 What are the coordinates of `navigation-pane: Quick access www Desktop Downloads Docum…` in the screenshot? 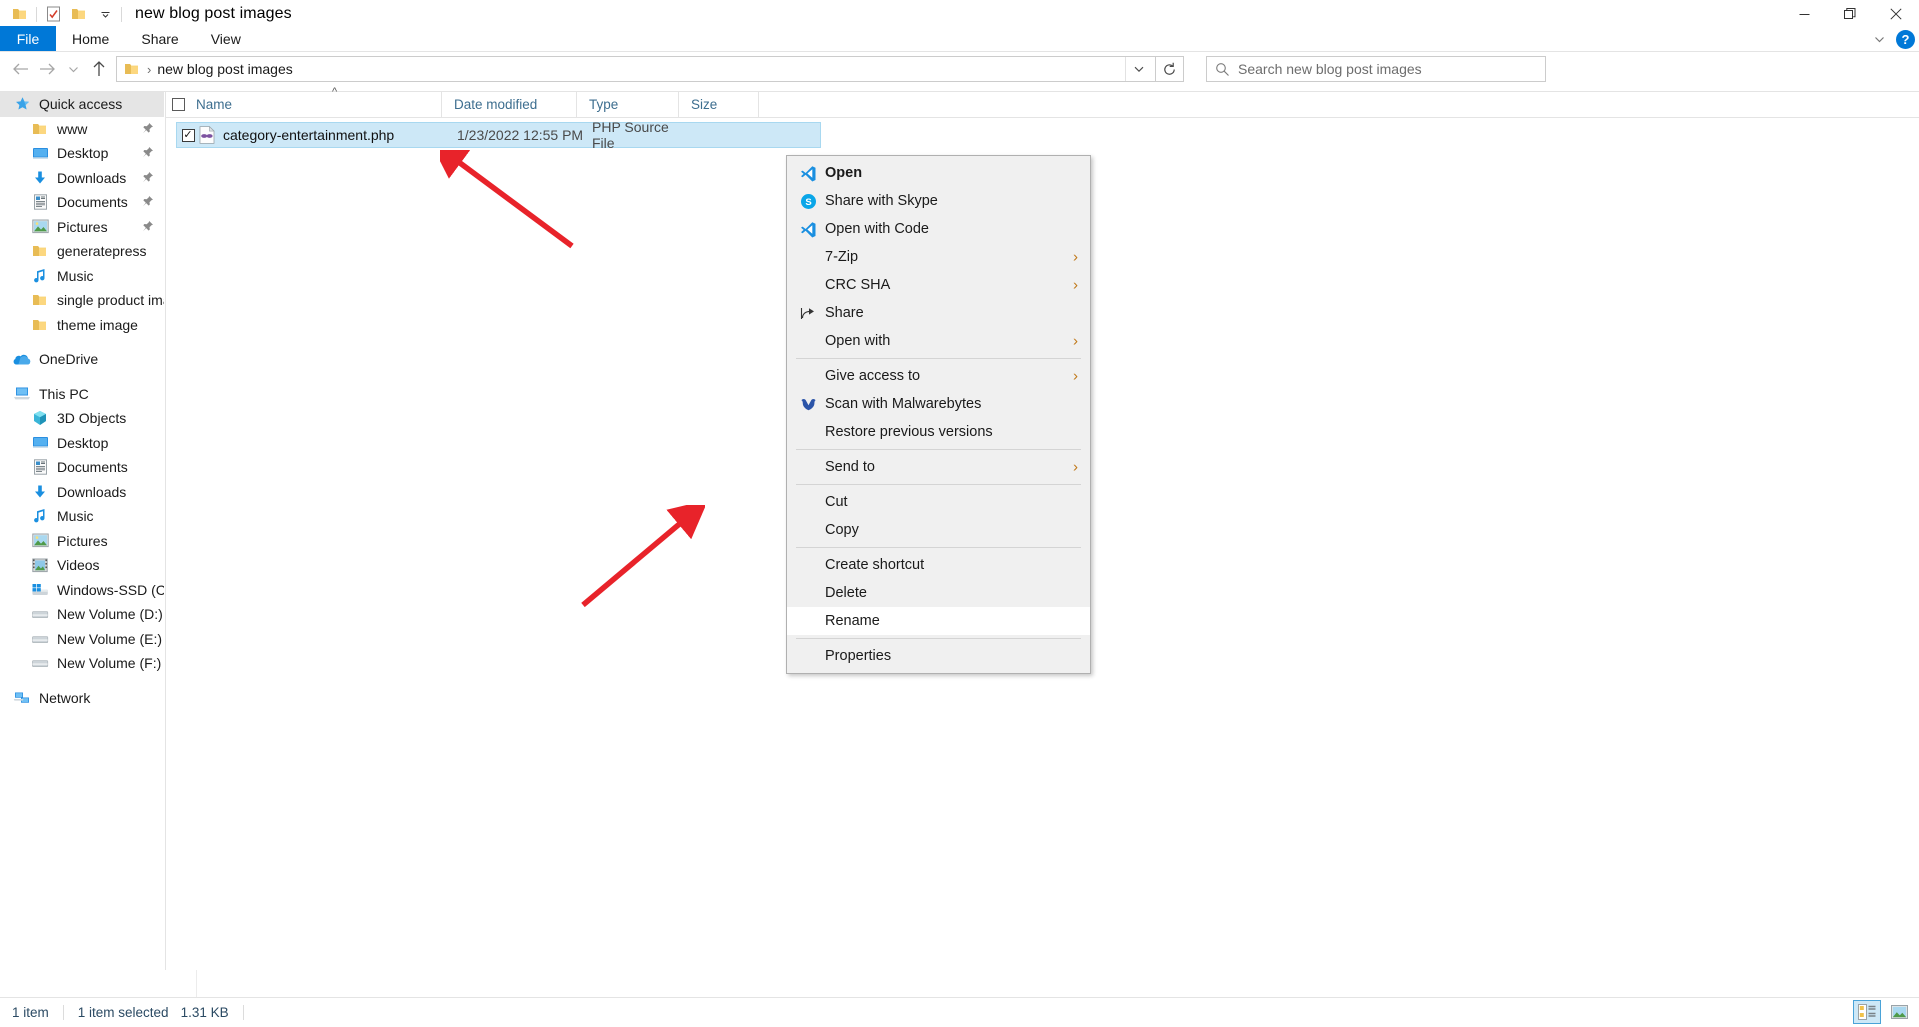 It's located at (82, 531).